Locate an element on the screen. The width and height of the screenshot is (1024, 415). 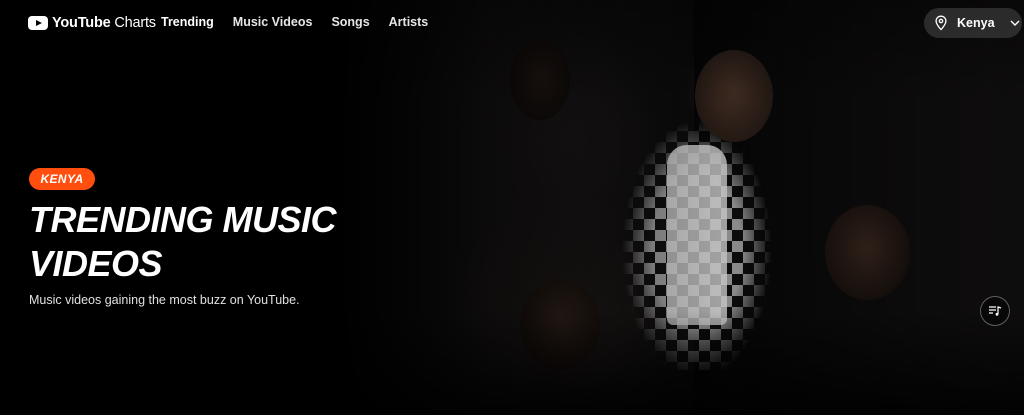
country-selector: Kenya is located at coordinates (973, 23).